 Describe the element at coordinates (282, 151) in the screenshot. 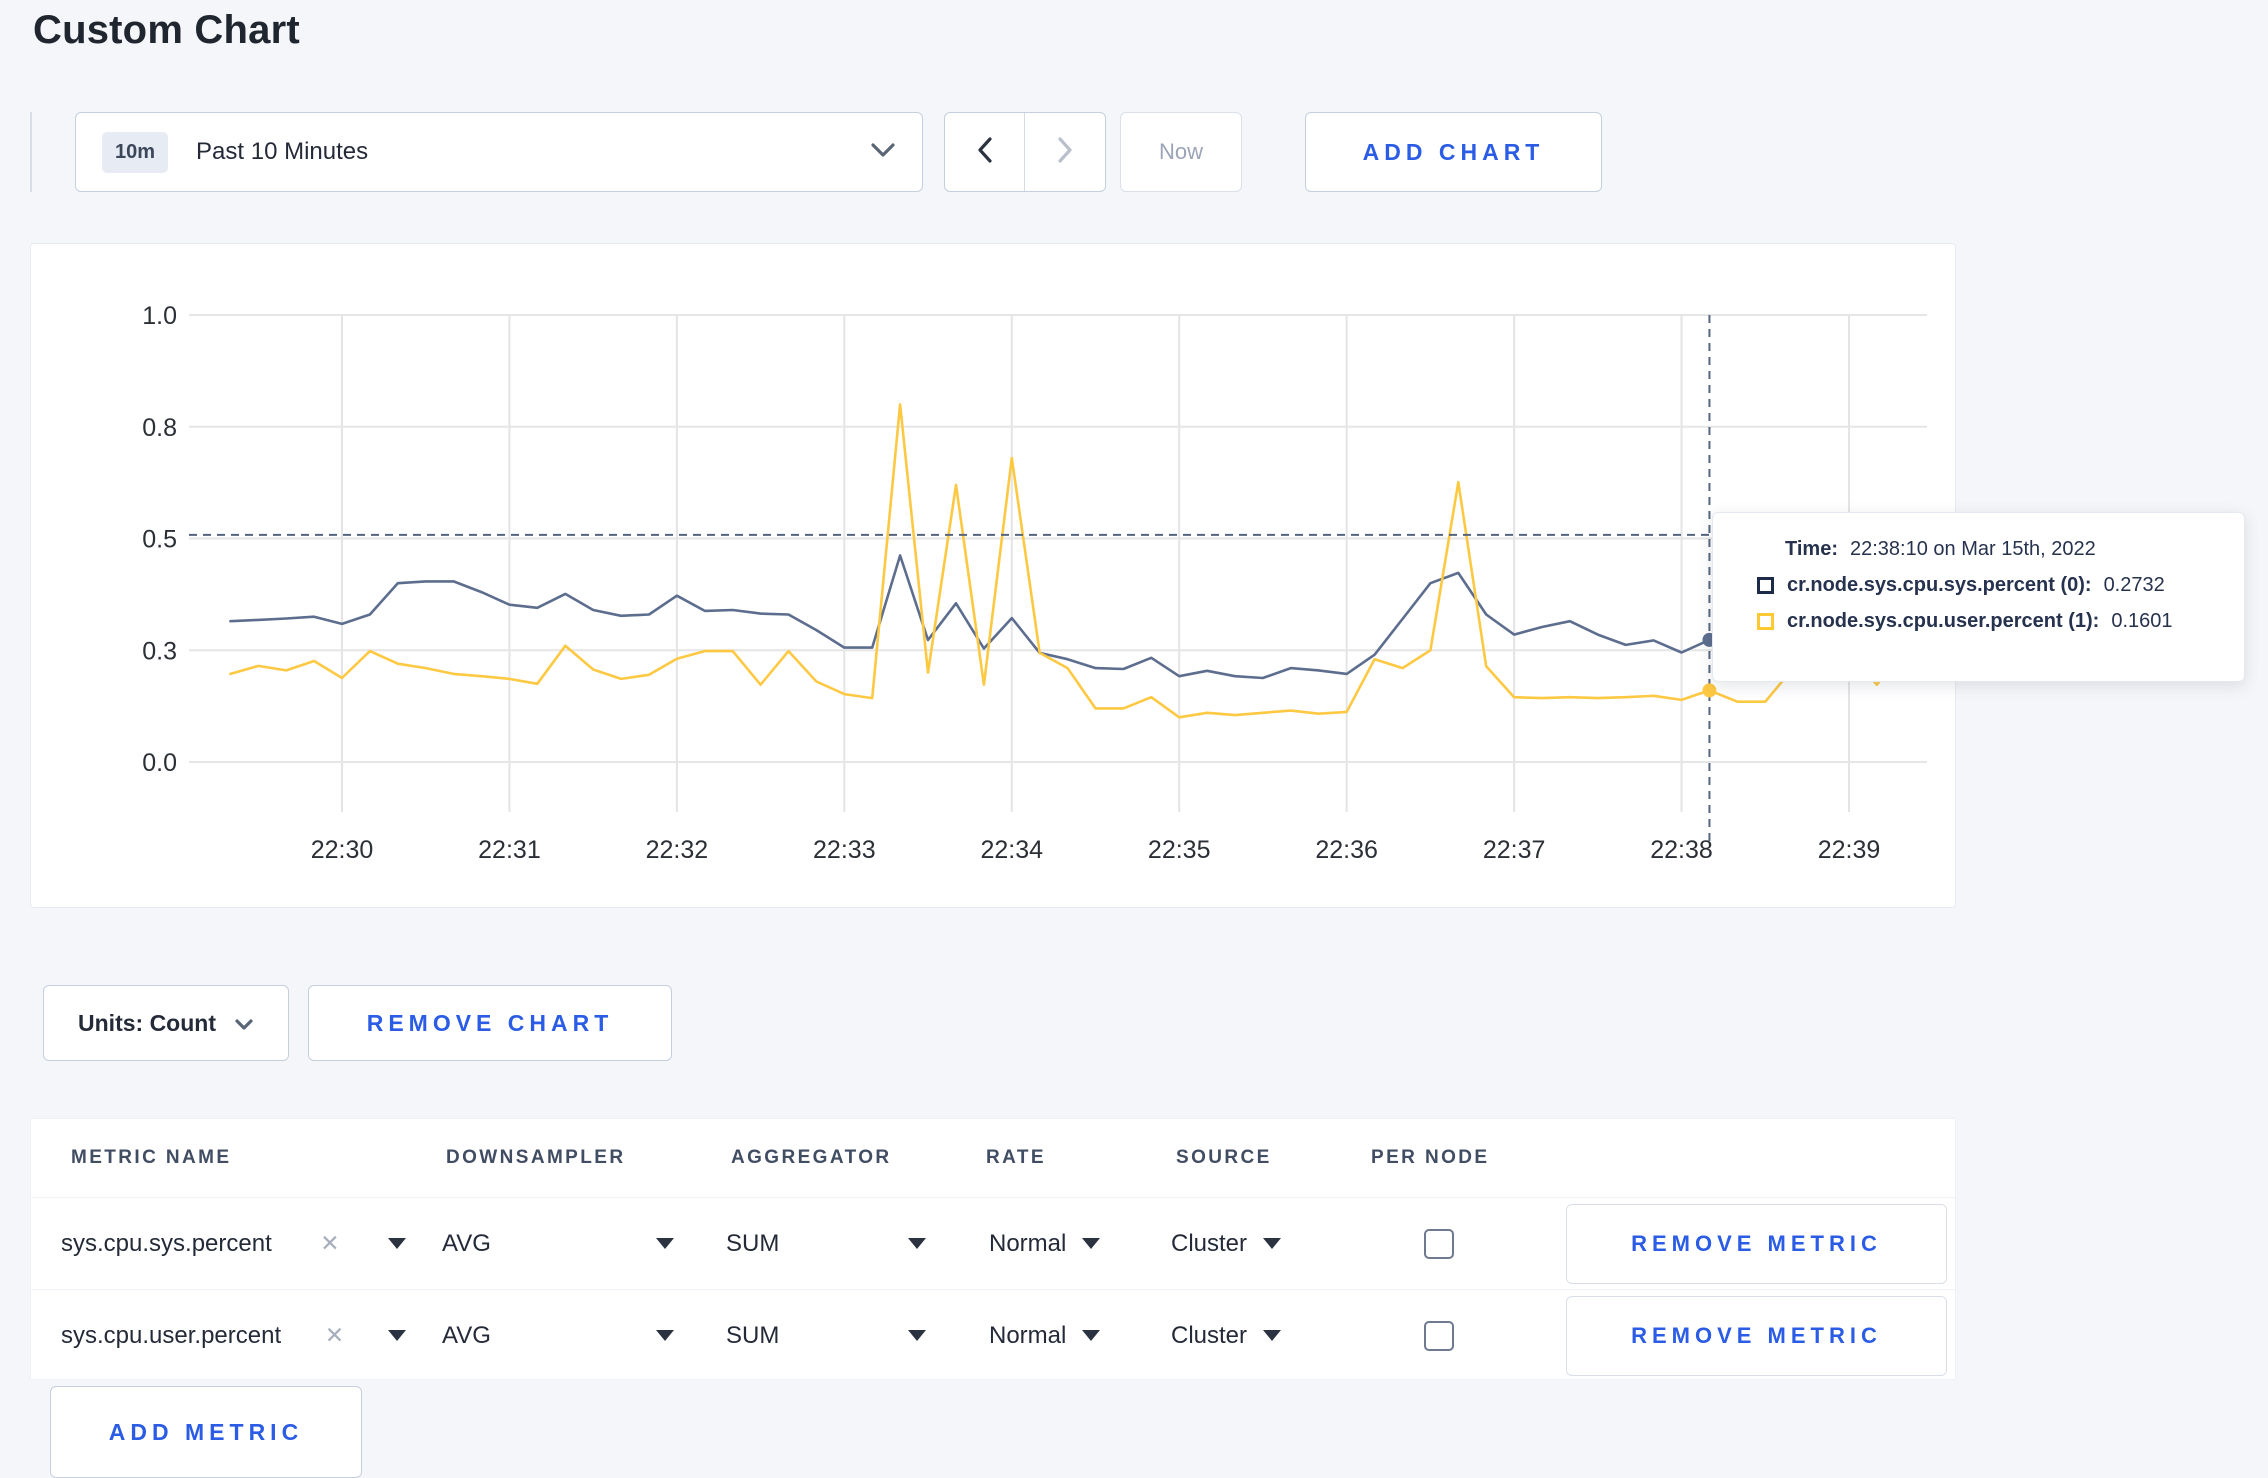

I see `time-window-label: Past 10 Minutes` at that location.